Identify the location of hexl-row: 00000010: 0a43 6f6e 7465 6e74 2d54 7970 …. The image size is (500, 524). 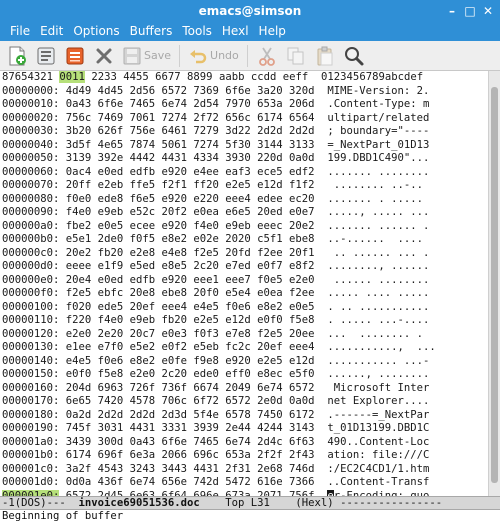
(244, 105).